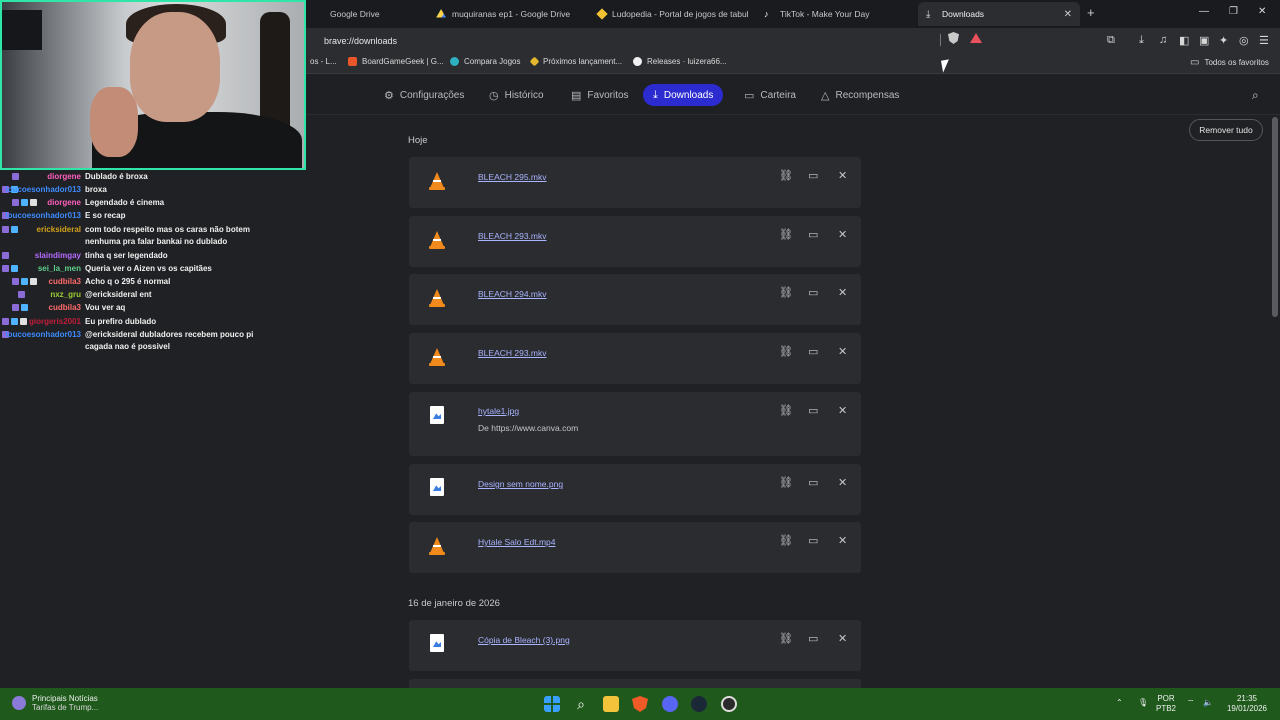 Image resolution: width=1280 pixels, height=720 pixels. I want to click on download-item, so click(635, 683).